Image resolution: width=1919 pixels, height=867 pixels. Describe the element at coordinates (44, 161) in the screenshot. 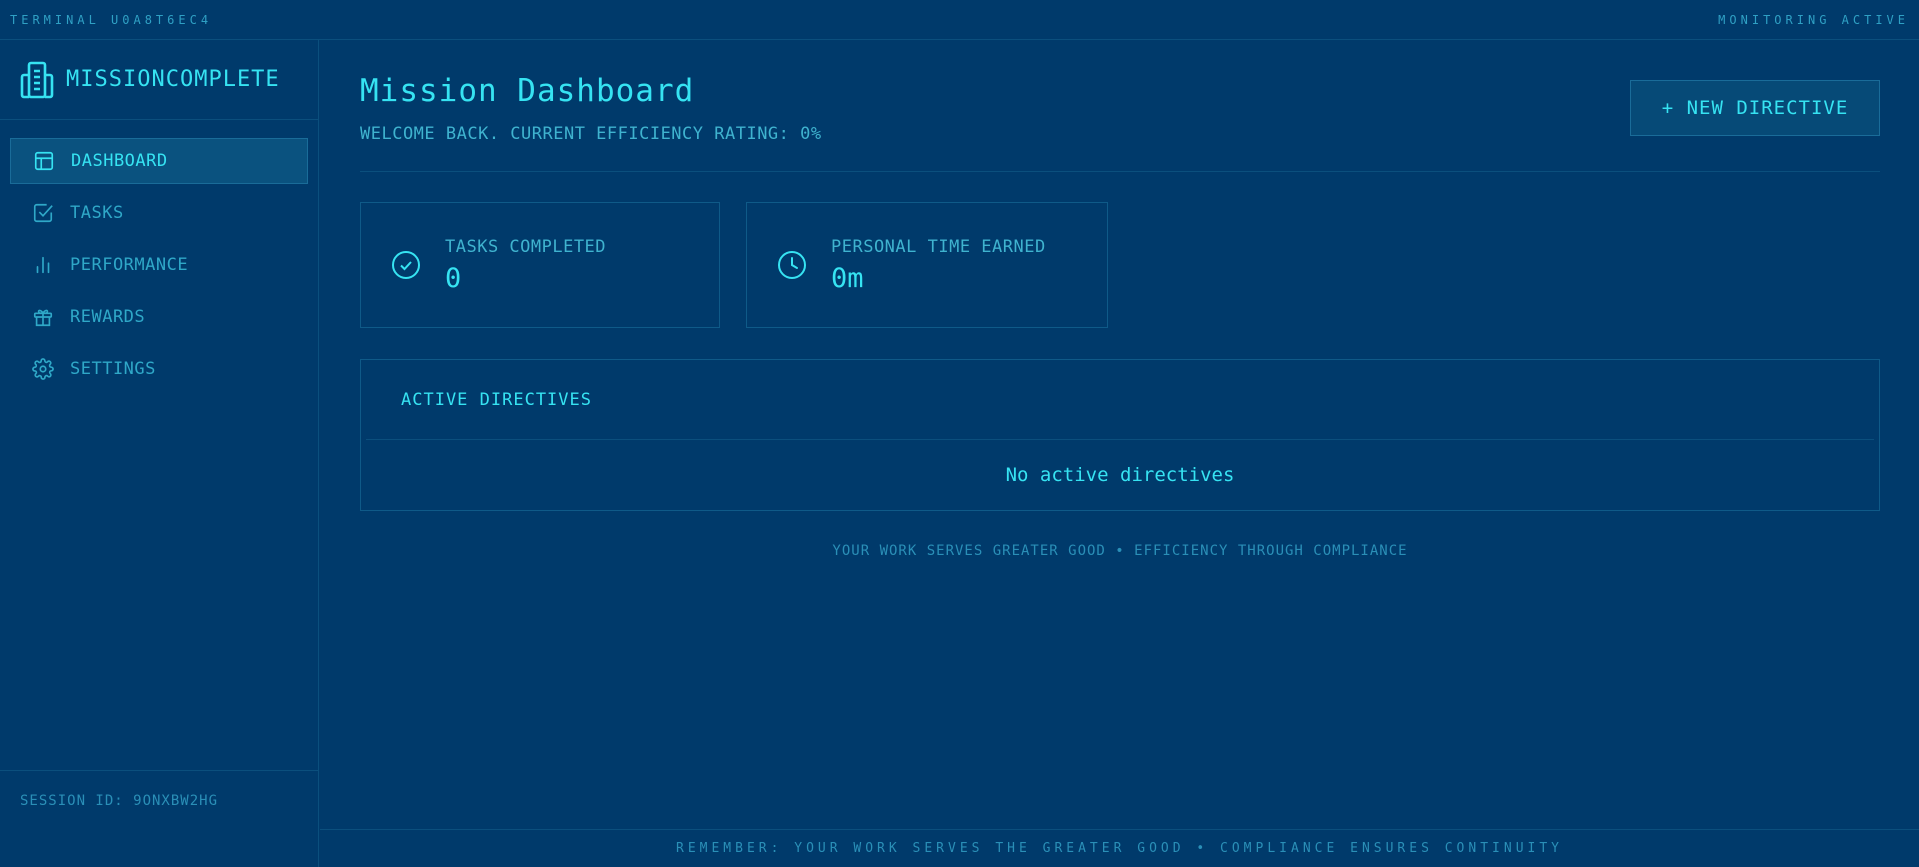

I see `layout-icon` at that location.